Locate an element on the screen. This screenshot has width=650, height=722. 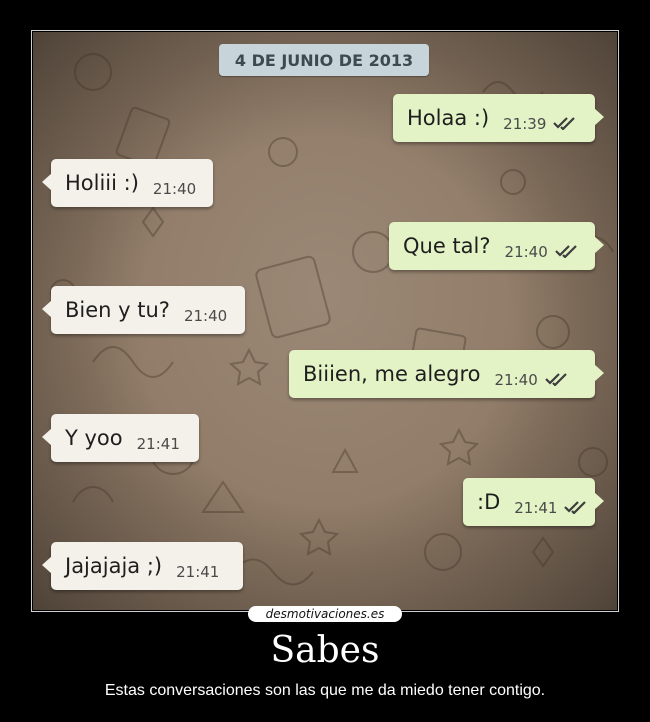
message-bubble-outgoing: :D 21:41 is located at coordinates (533, 502).